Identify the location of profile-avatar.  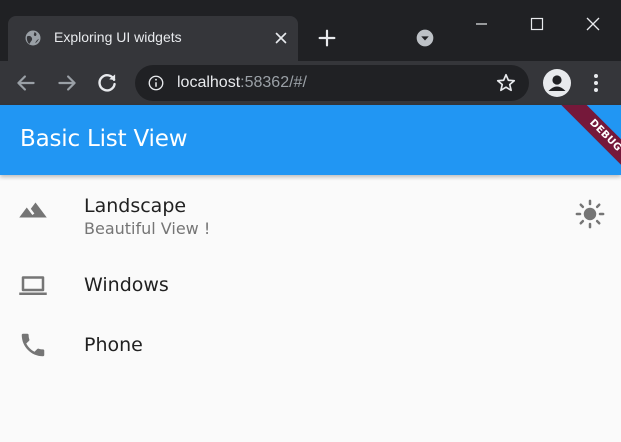
(557, 83).